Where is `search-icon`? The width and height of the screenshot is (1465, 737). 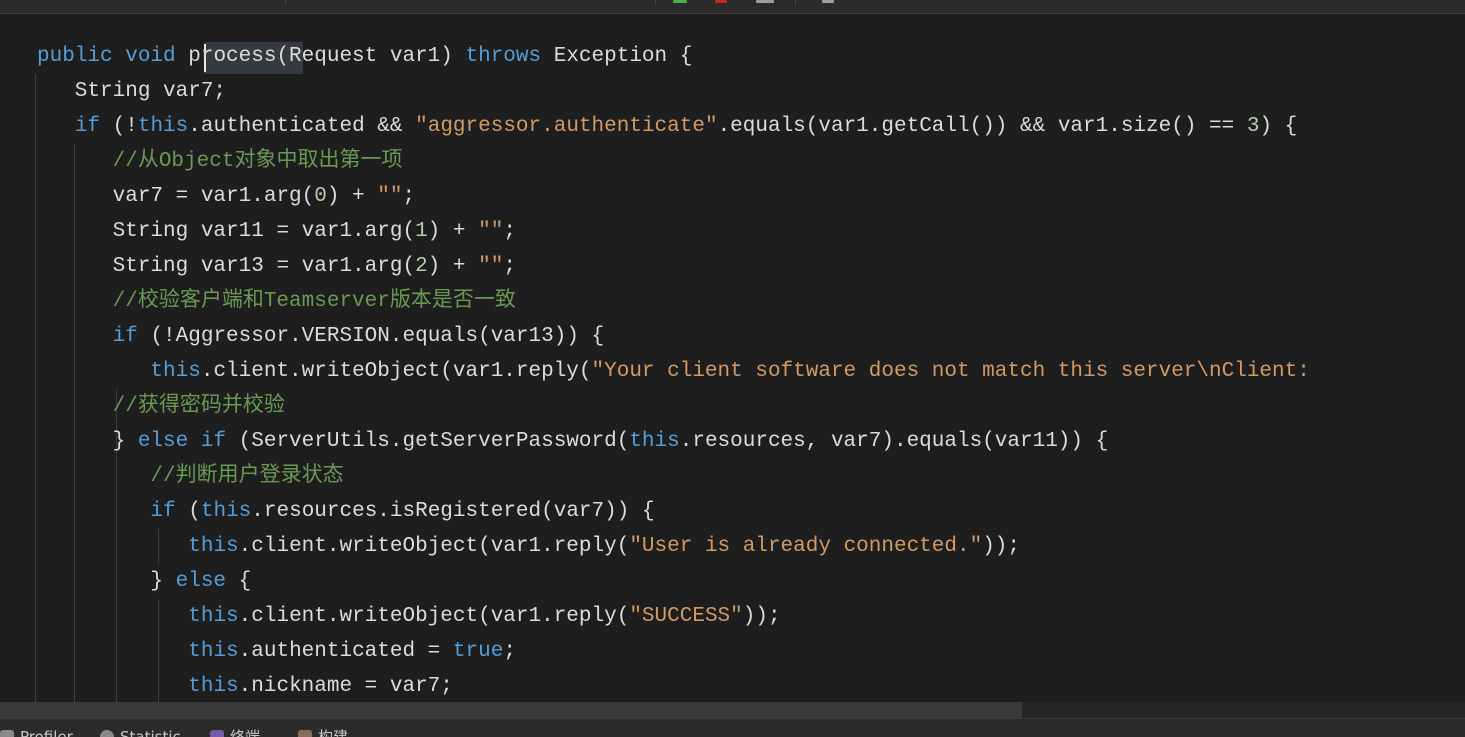 search-icon is located at coordinates (828, 1).